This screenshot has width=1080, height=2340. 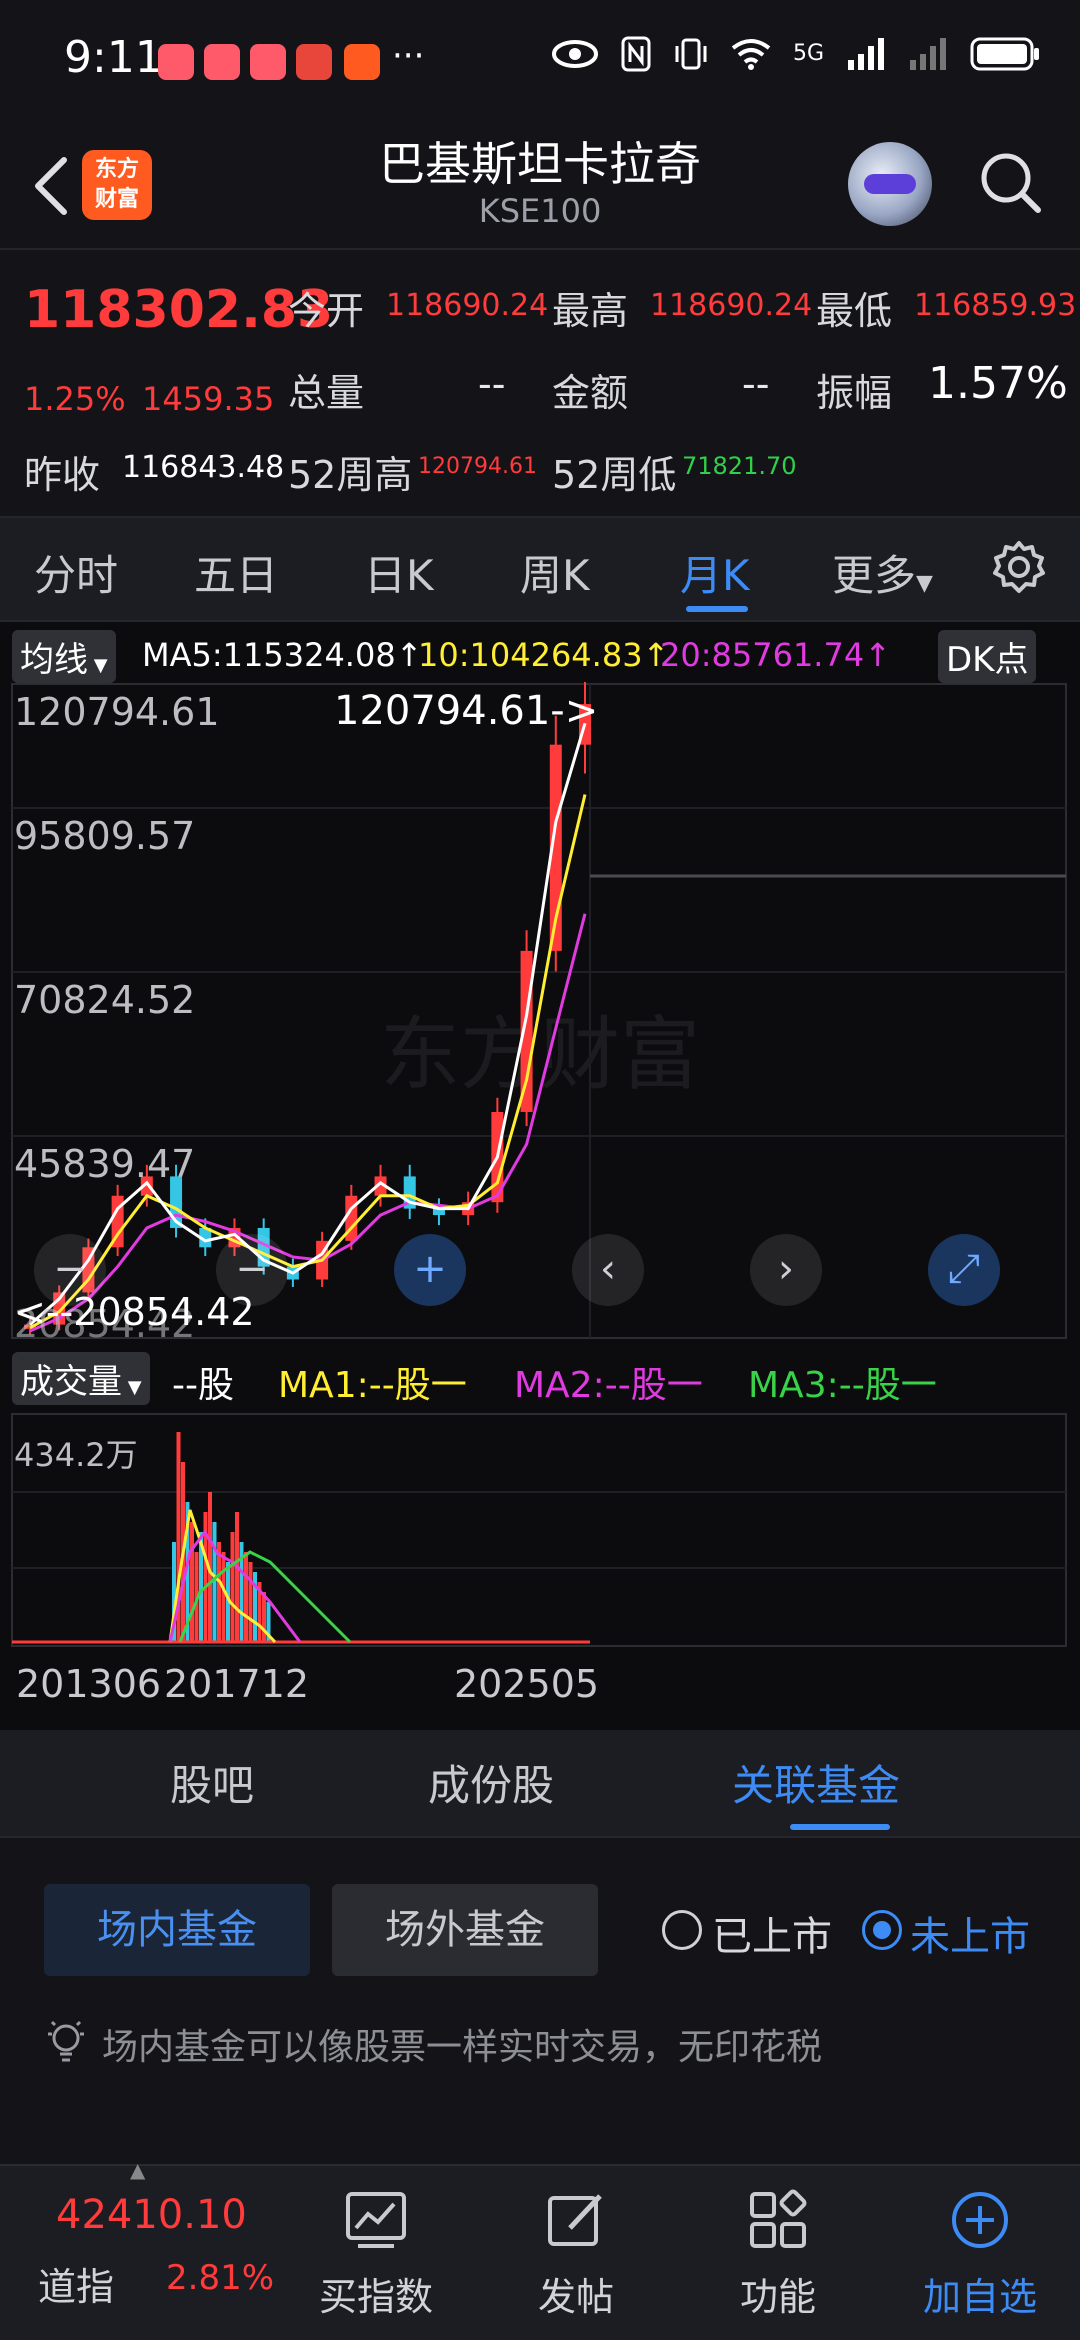 I want to click on status-bar: 9:11 ··· 5G, so click(x=540, y=60).